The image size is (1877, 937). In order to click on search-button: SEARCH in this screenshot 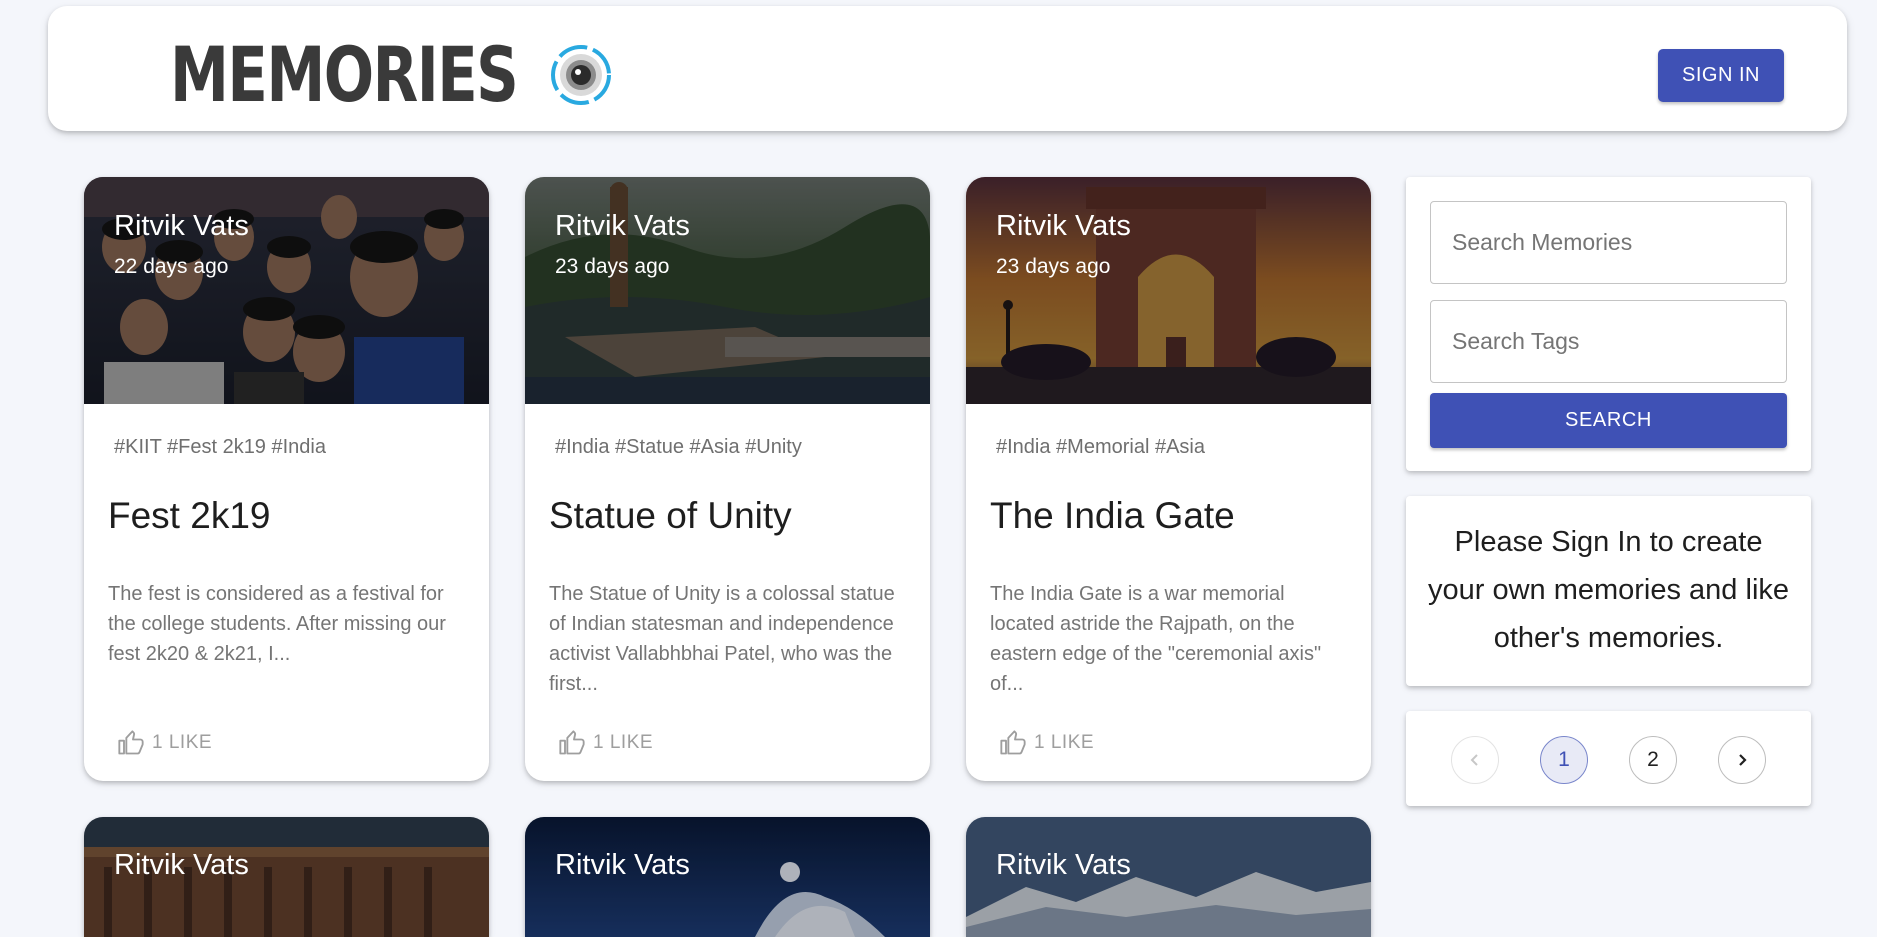, I will do `click(1608, 420)`.